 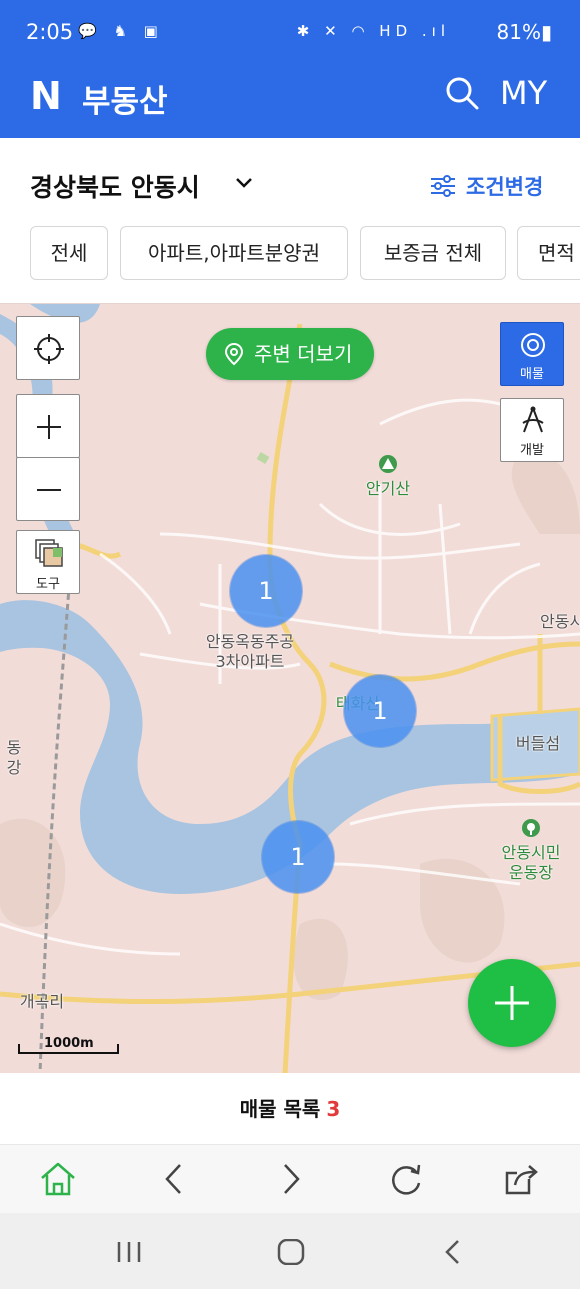 I want to click on system-status-icons: ✱ ✕ ◠ HD .ıl, so click(x=373, y=31).